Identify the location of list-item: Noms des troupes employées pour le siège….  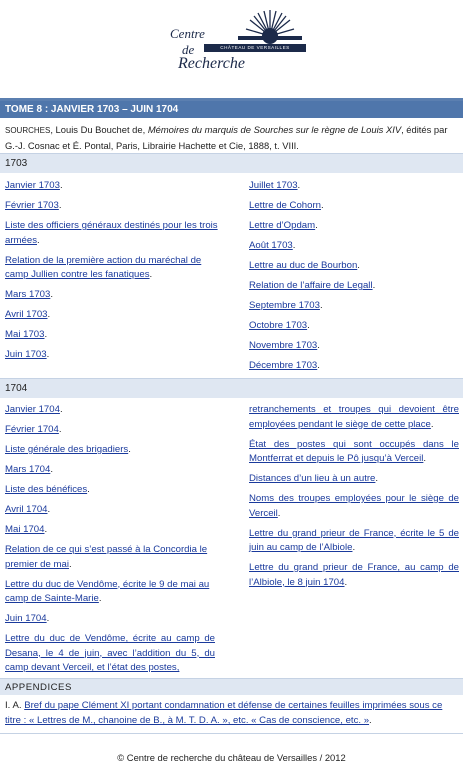
(354, 506).